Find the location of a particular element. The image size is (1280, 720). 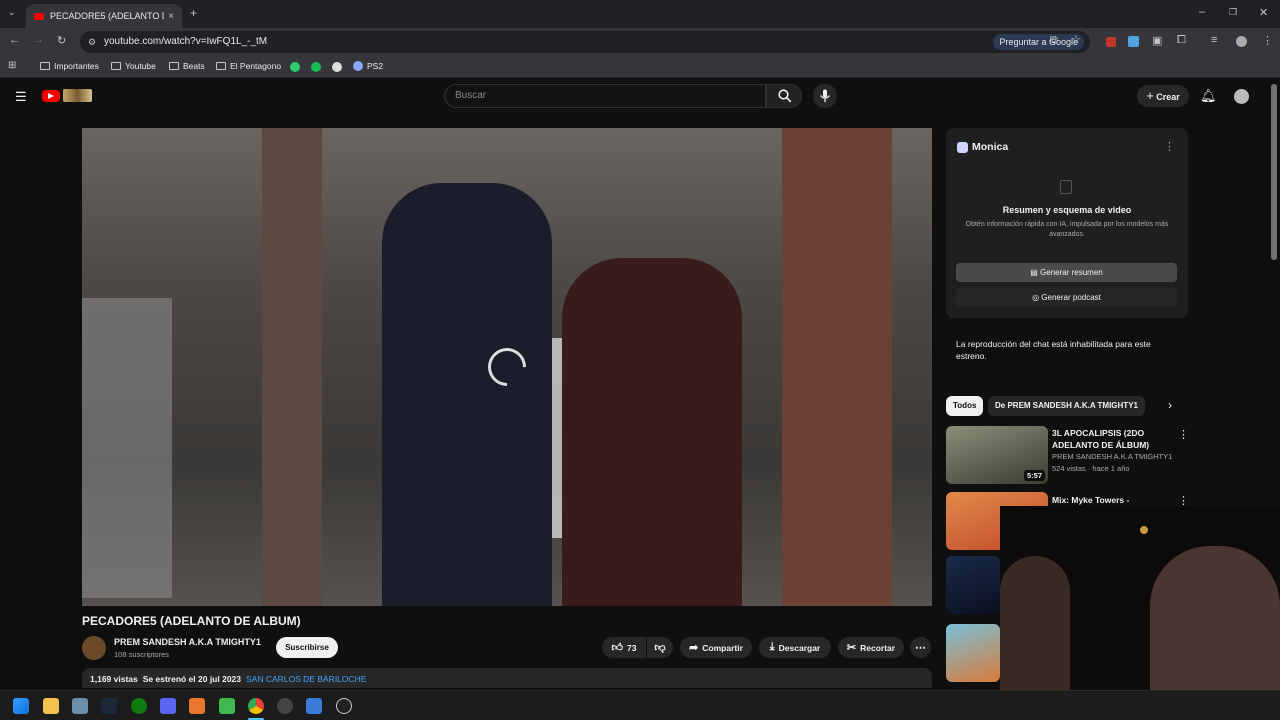

fl-studio-icon is located at coordinates (197, 706).